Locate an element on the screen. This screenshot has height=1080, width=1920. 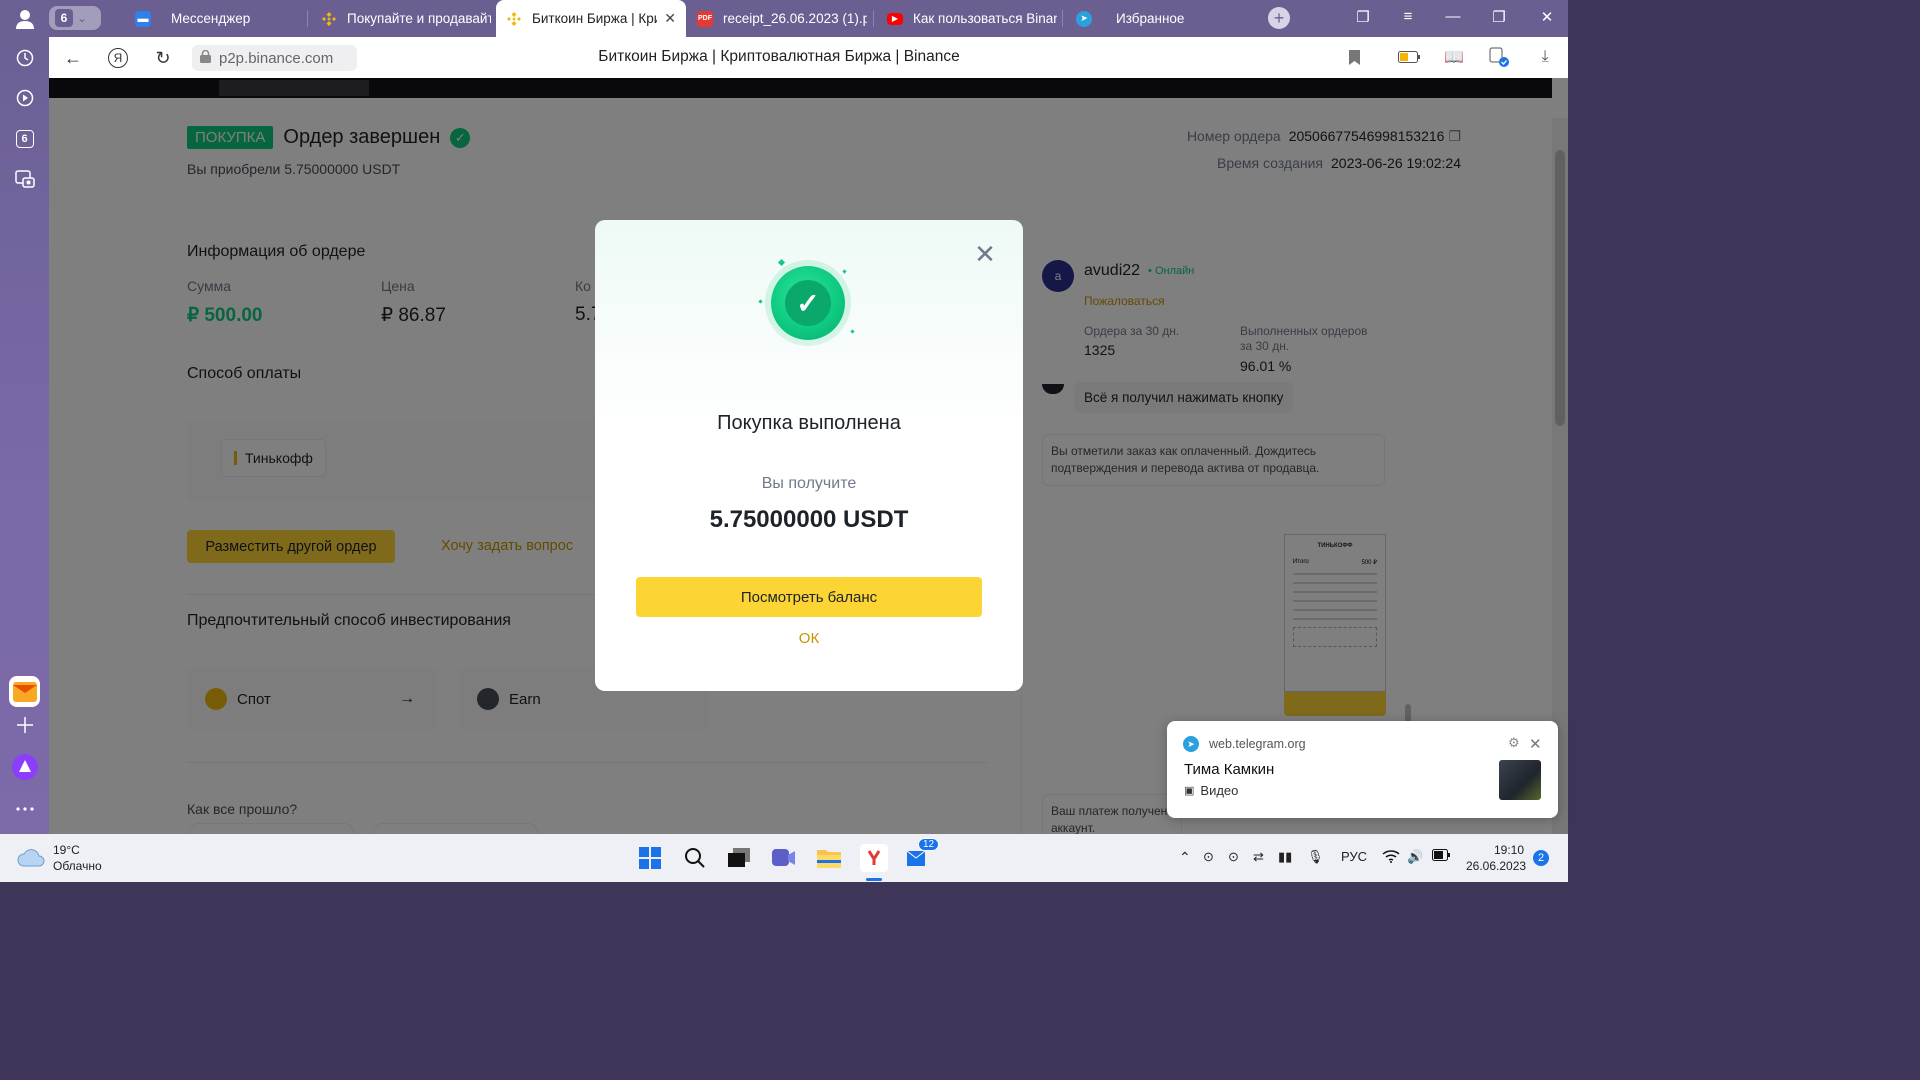
menu-icon: ≡ is located at coordinates (1408, 16).